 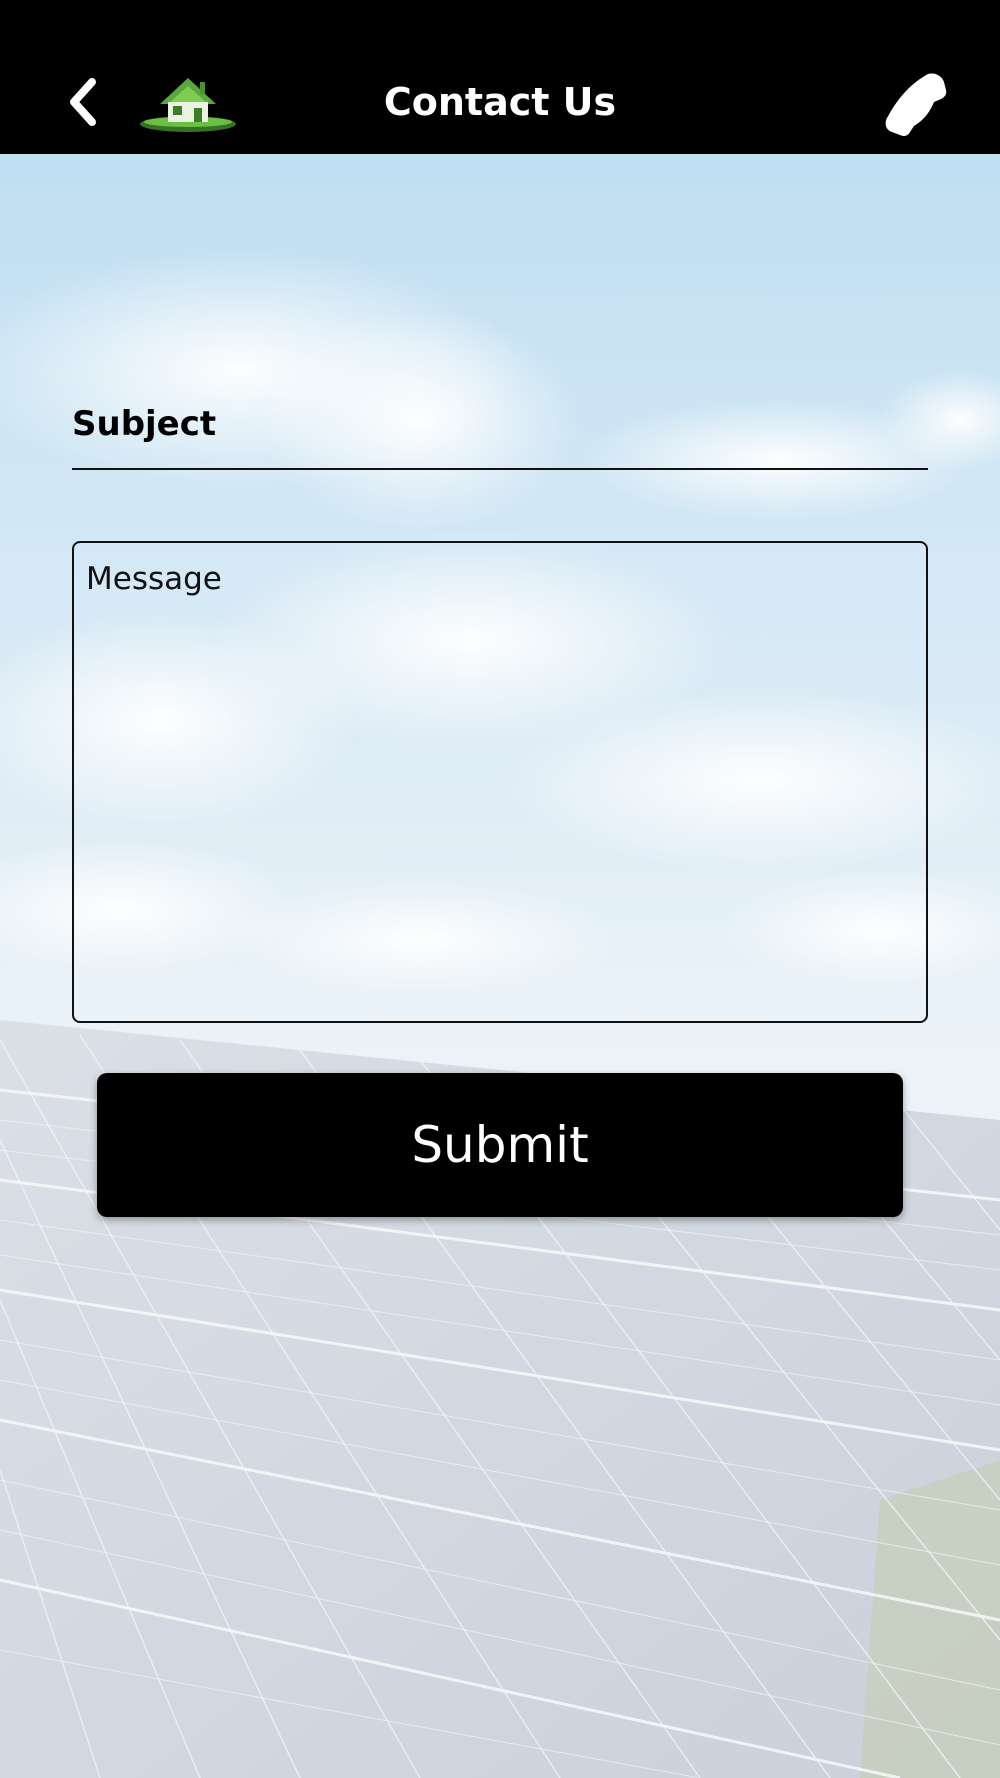 What do you see at coordinates (500, 433) in the screenshot?
I see `subject-field: Subject` at bounding box center [500, 433].